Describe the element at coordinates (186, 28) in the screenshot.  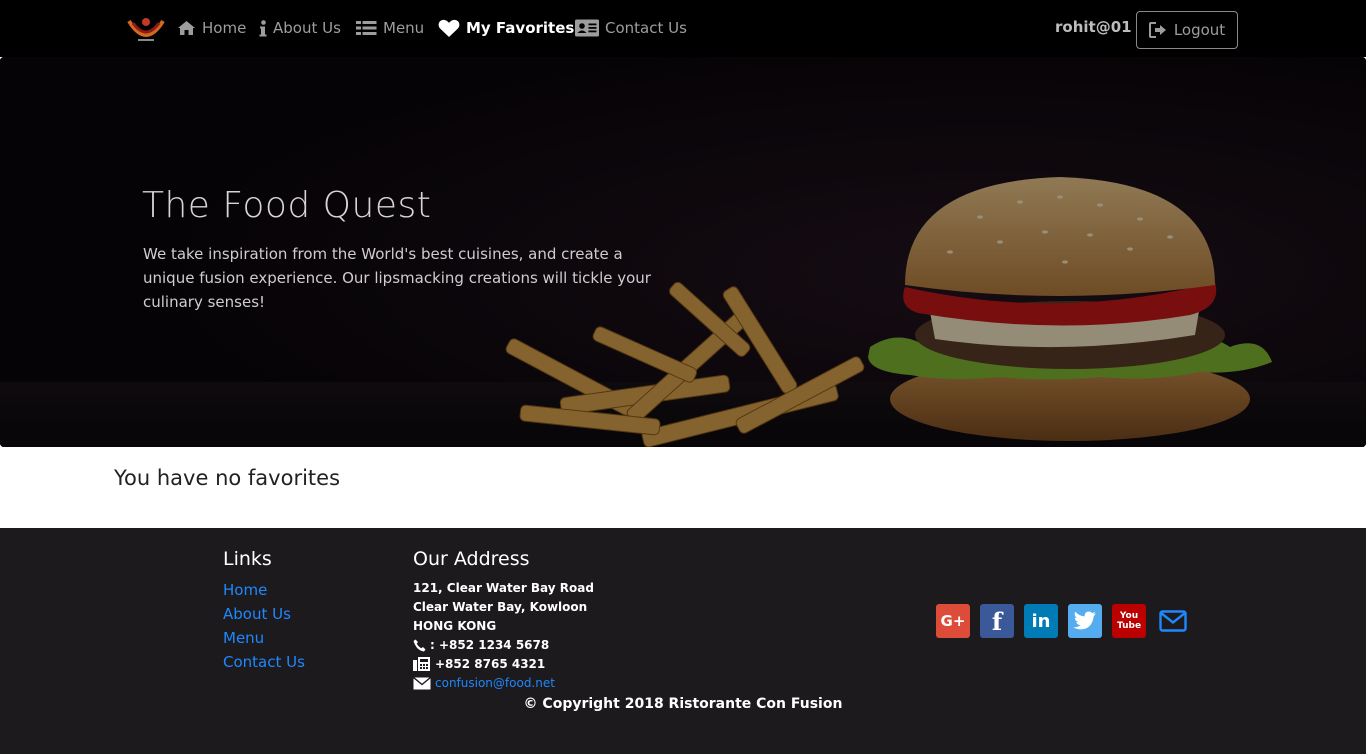
I see `home-icon` at that location.